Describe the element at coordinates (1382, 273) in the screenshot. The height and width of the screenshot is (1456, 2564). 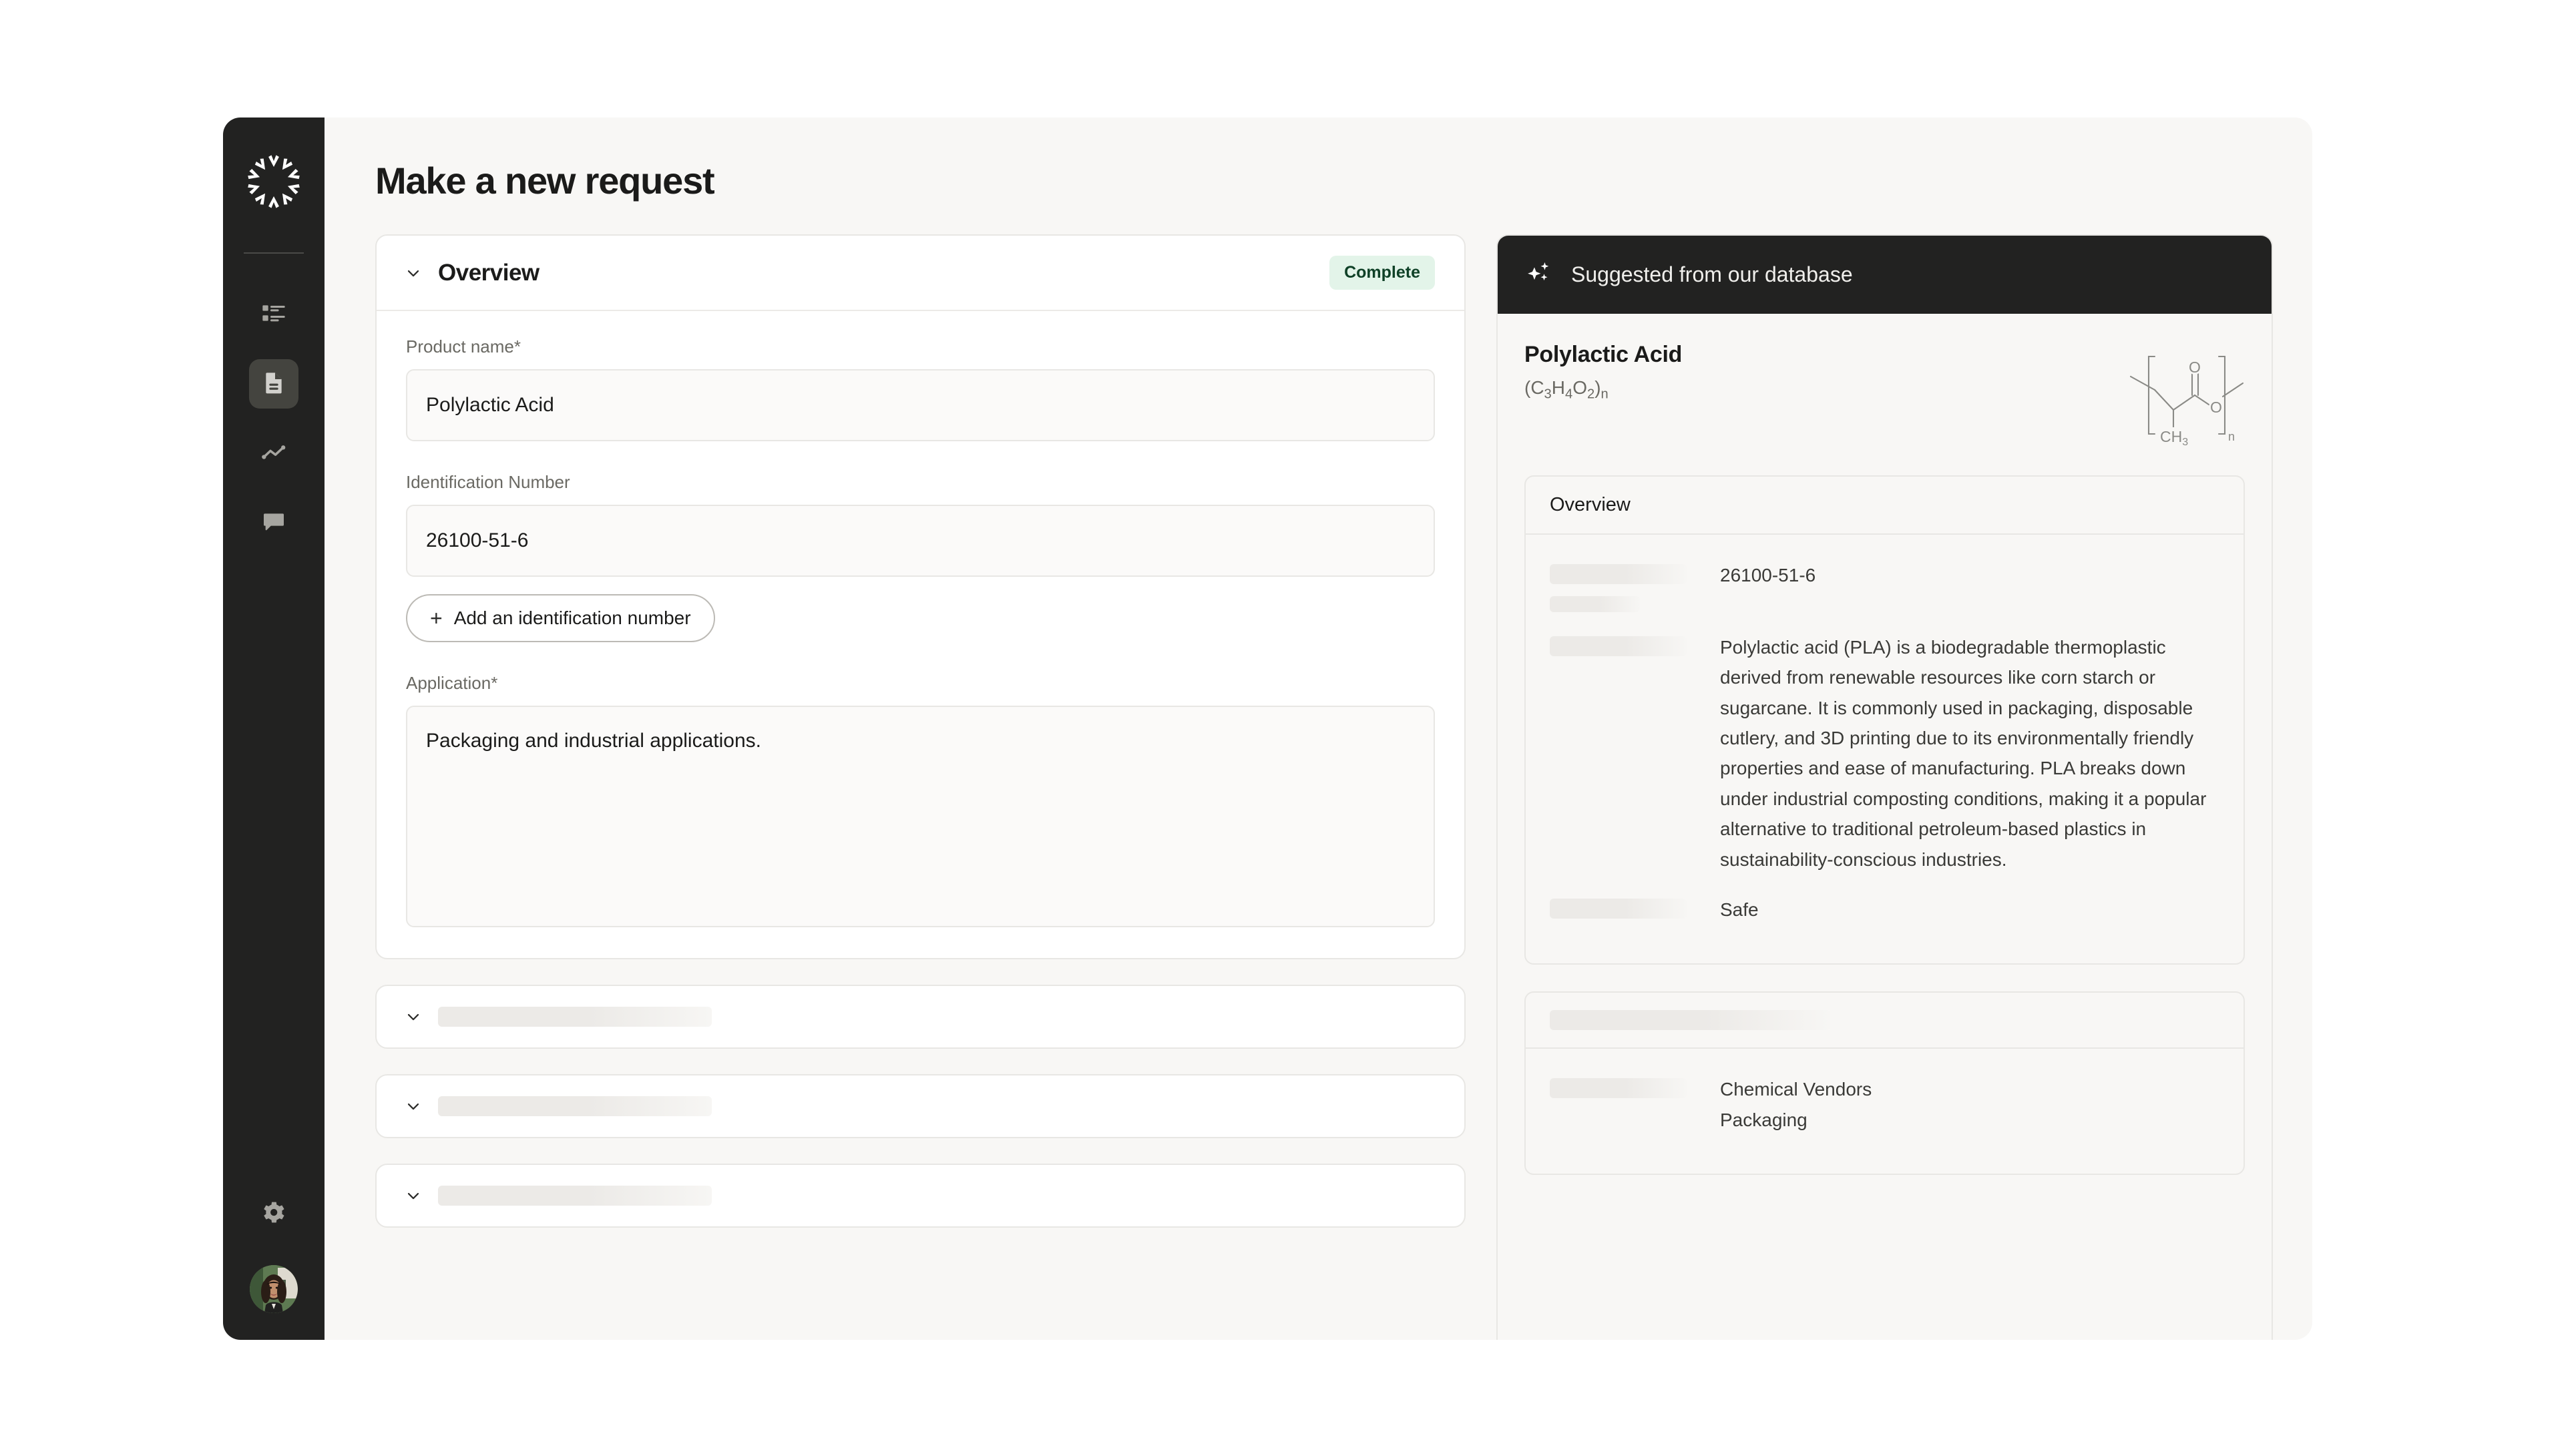
I see `status-badge: Complete` at that location.